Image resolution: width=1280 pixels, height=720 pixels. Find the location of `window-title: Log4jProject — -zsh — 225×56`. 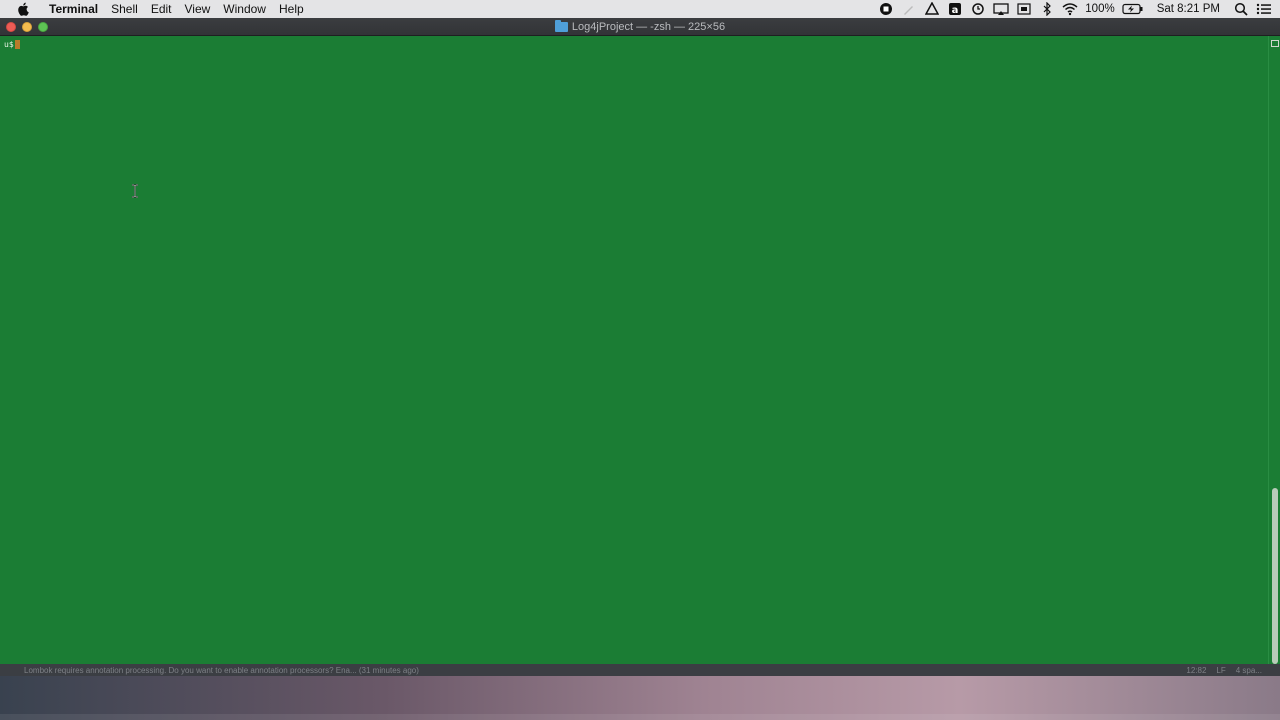

window-title: Log4jProject — -zsh — 225×56 is located at coordinates (640, 27).